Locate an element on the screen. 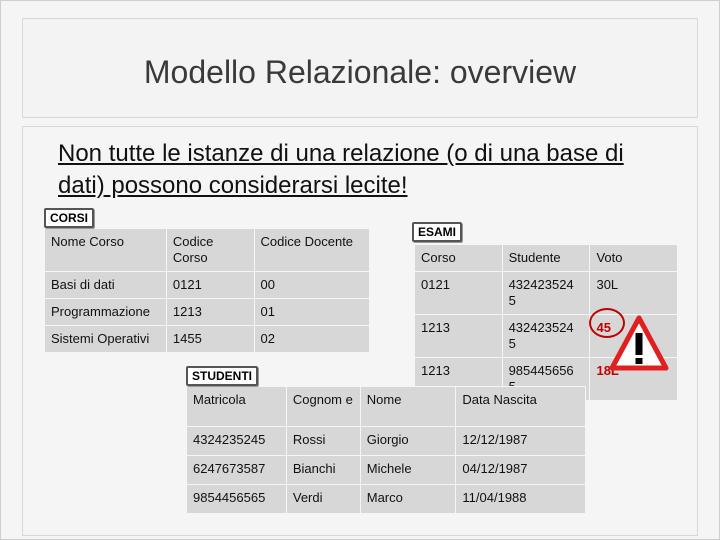 This screenshot has width=720, height=540. column-header: Voto is located at coordinates (633, 258).